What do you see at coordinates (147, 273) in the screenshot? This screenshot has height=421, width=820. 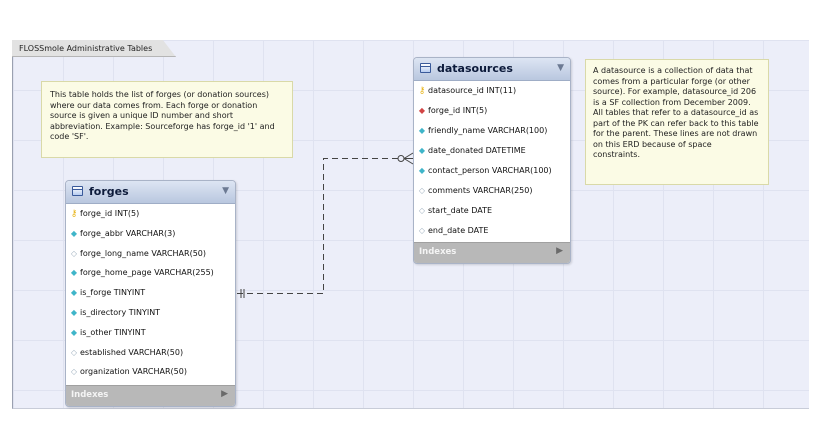 I see `column-label: forge_home_page VARCHAR(255)` at bounding box center [147, 273].